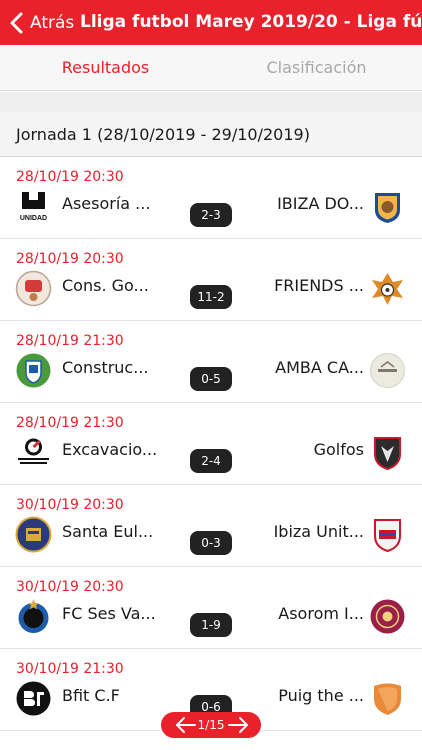  What do you see at coordinates (316, 67) in the screenshot?
I see `tab-clasificacion: Clasificación` at bounding box center [316, 67].